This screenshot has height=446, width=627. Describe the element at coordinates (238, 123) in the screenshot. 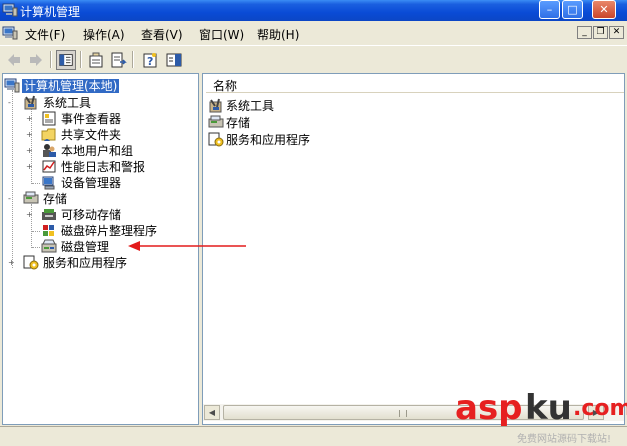

I see `list-item-label: 存储` at that location.